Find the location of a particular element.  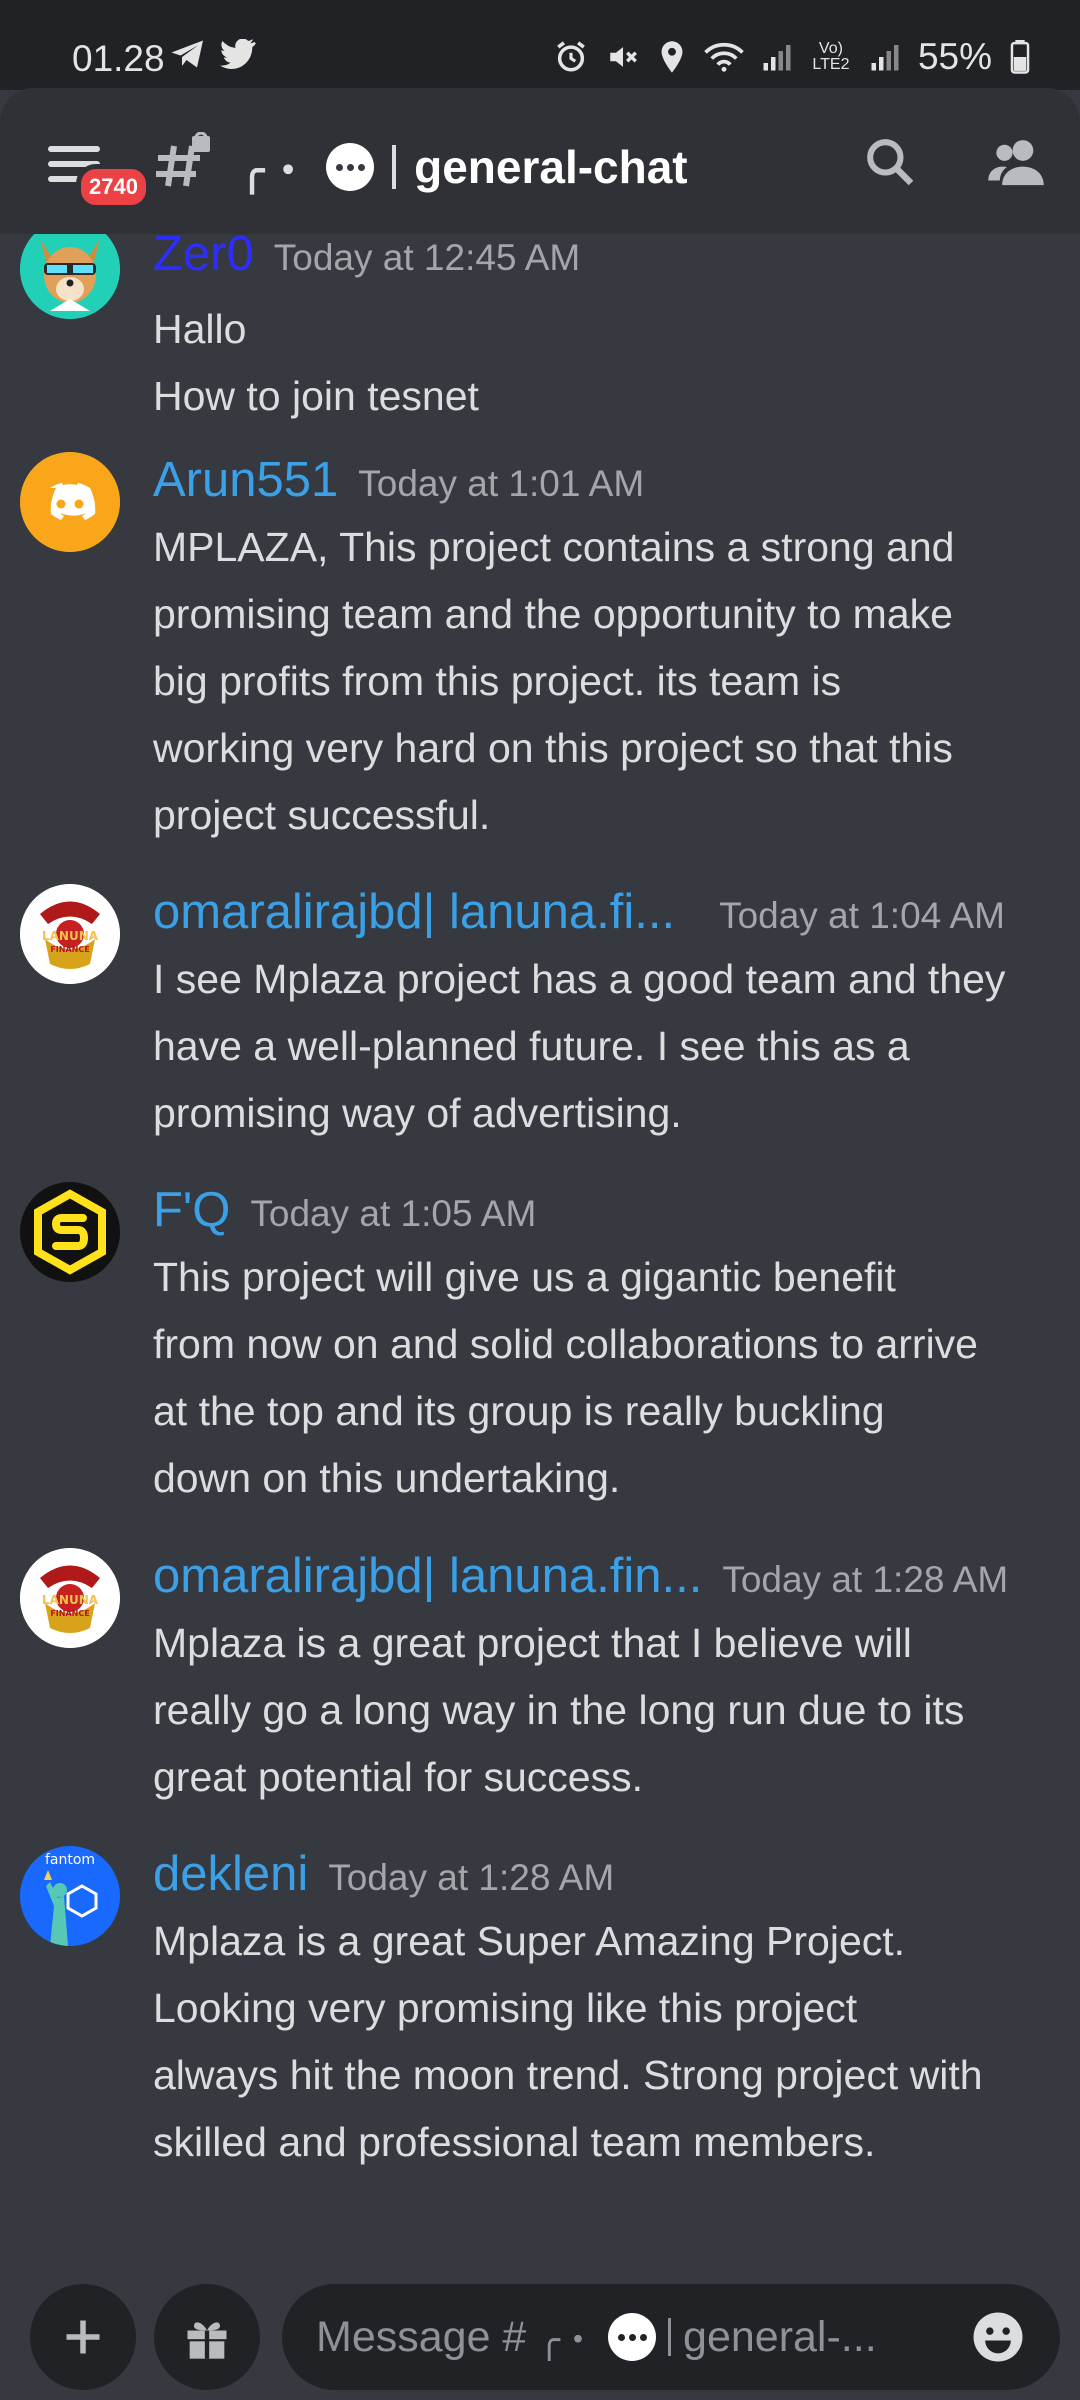

message-line: skilled and professional team members. is located at coordinates (514, 2142).